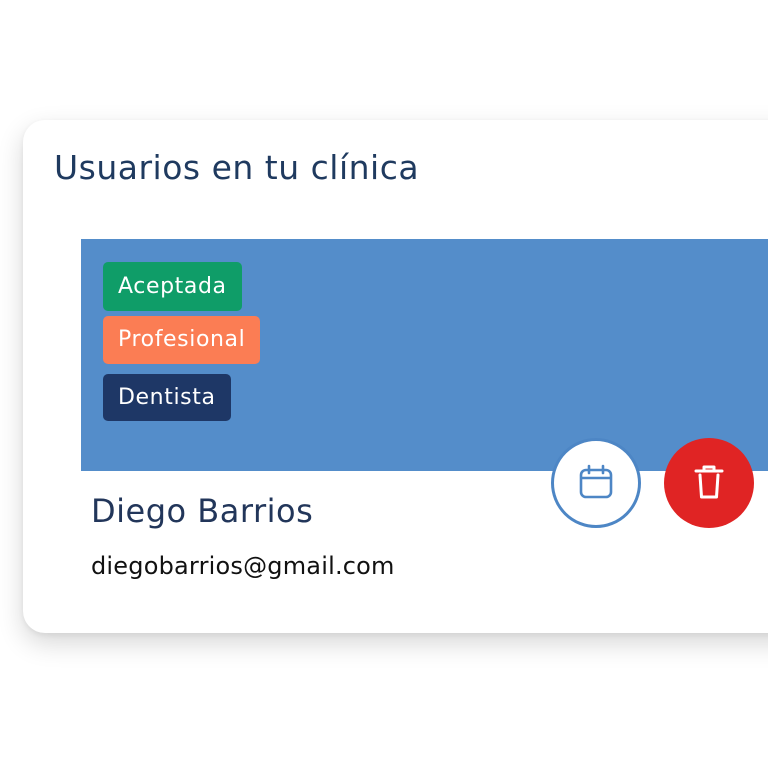  I want to click on user-name: Diego Barrios, so click(202, 511).